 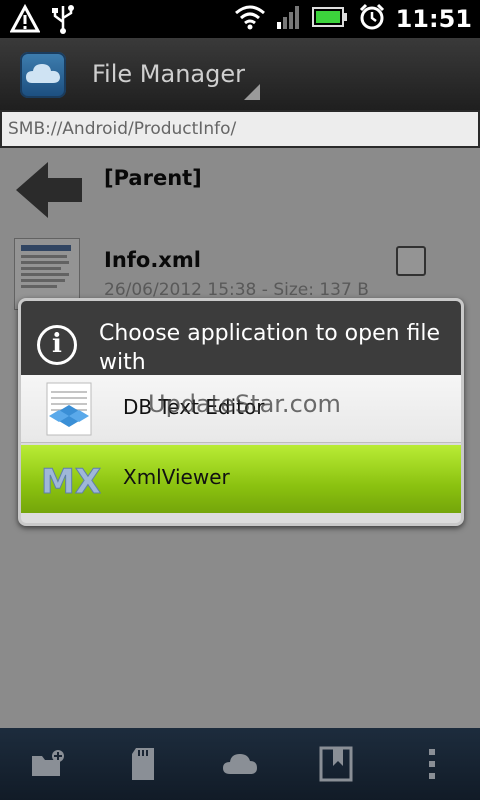 I want to click on dialog-title: Choose application to open file with, so click(x=270, y=348).